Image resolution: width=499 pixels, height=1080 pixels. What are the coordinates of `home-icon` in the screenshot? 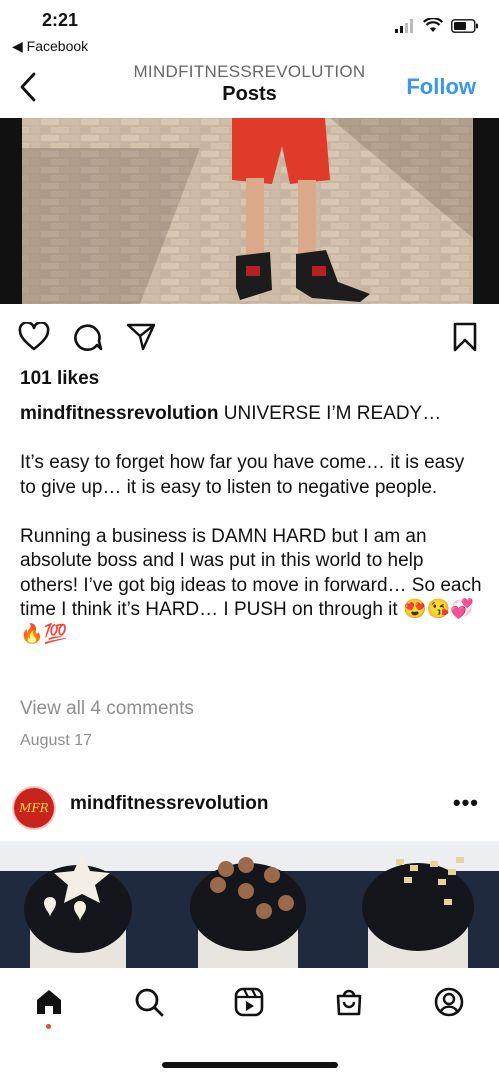 It's located at (49, 1002).